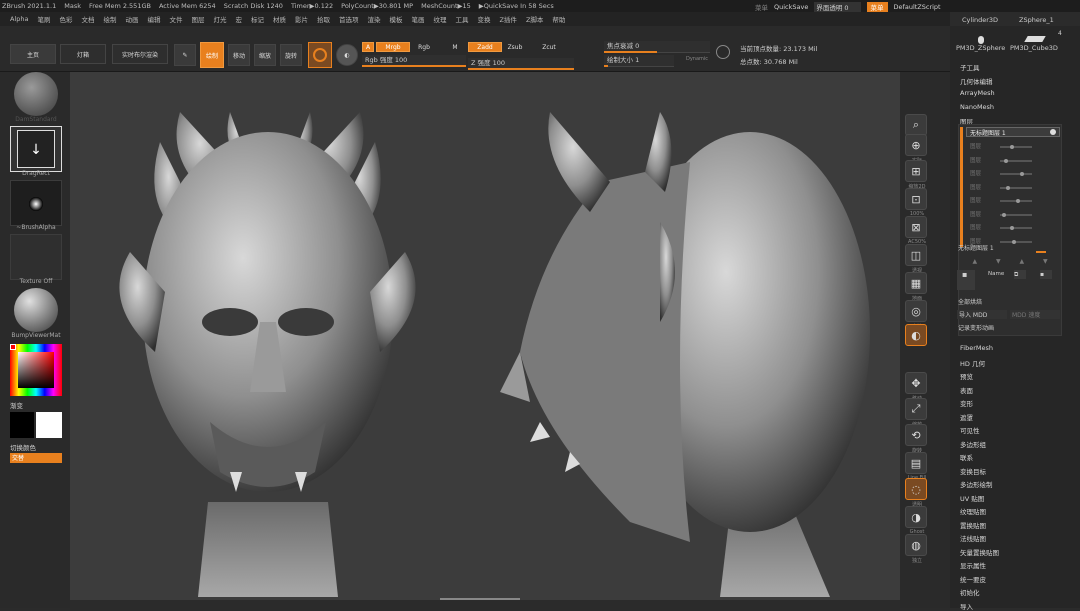 This screenshot has height=611, width=1080. I want to click on color-square, so click(36, 370).